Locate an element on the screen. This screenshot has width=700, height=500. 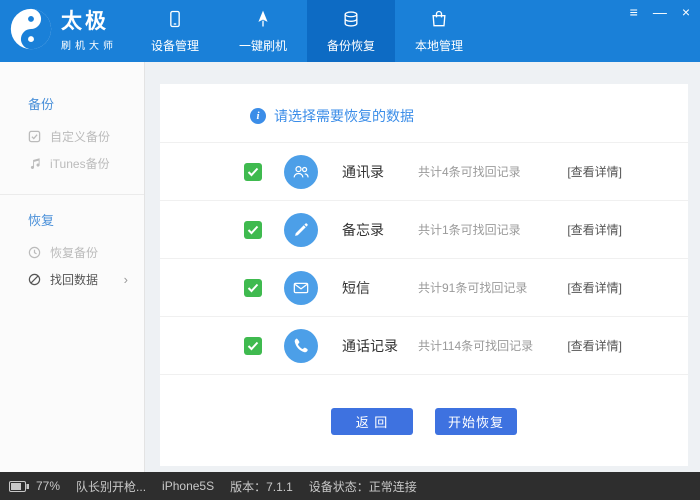
bag-icon is located at coordinates (439, 20).